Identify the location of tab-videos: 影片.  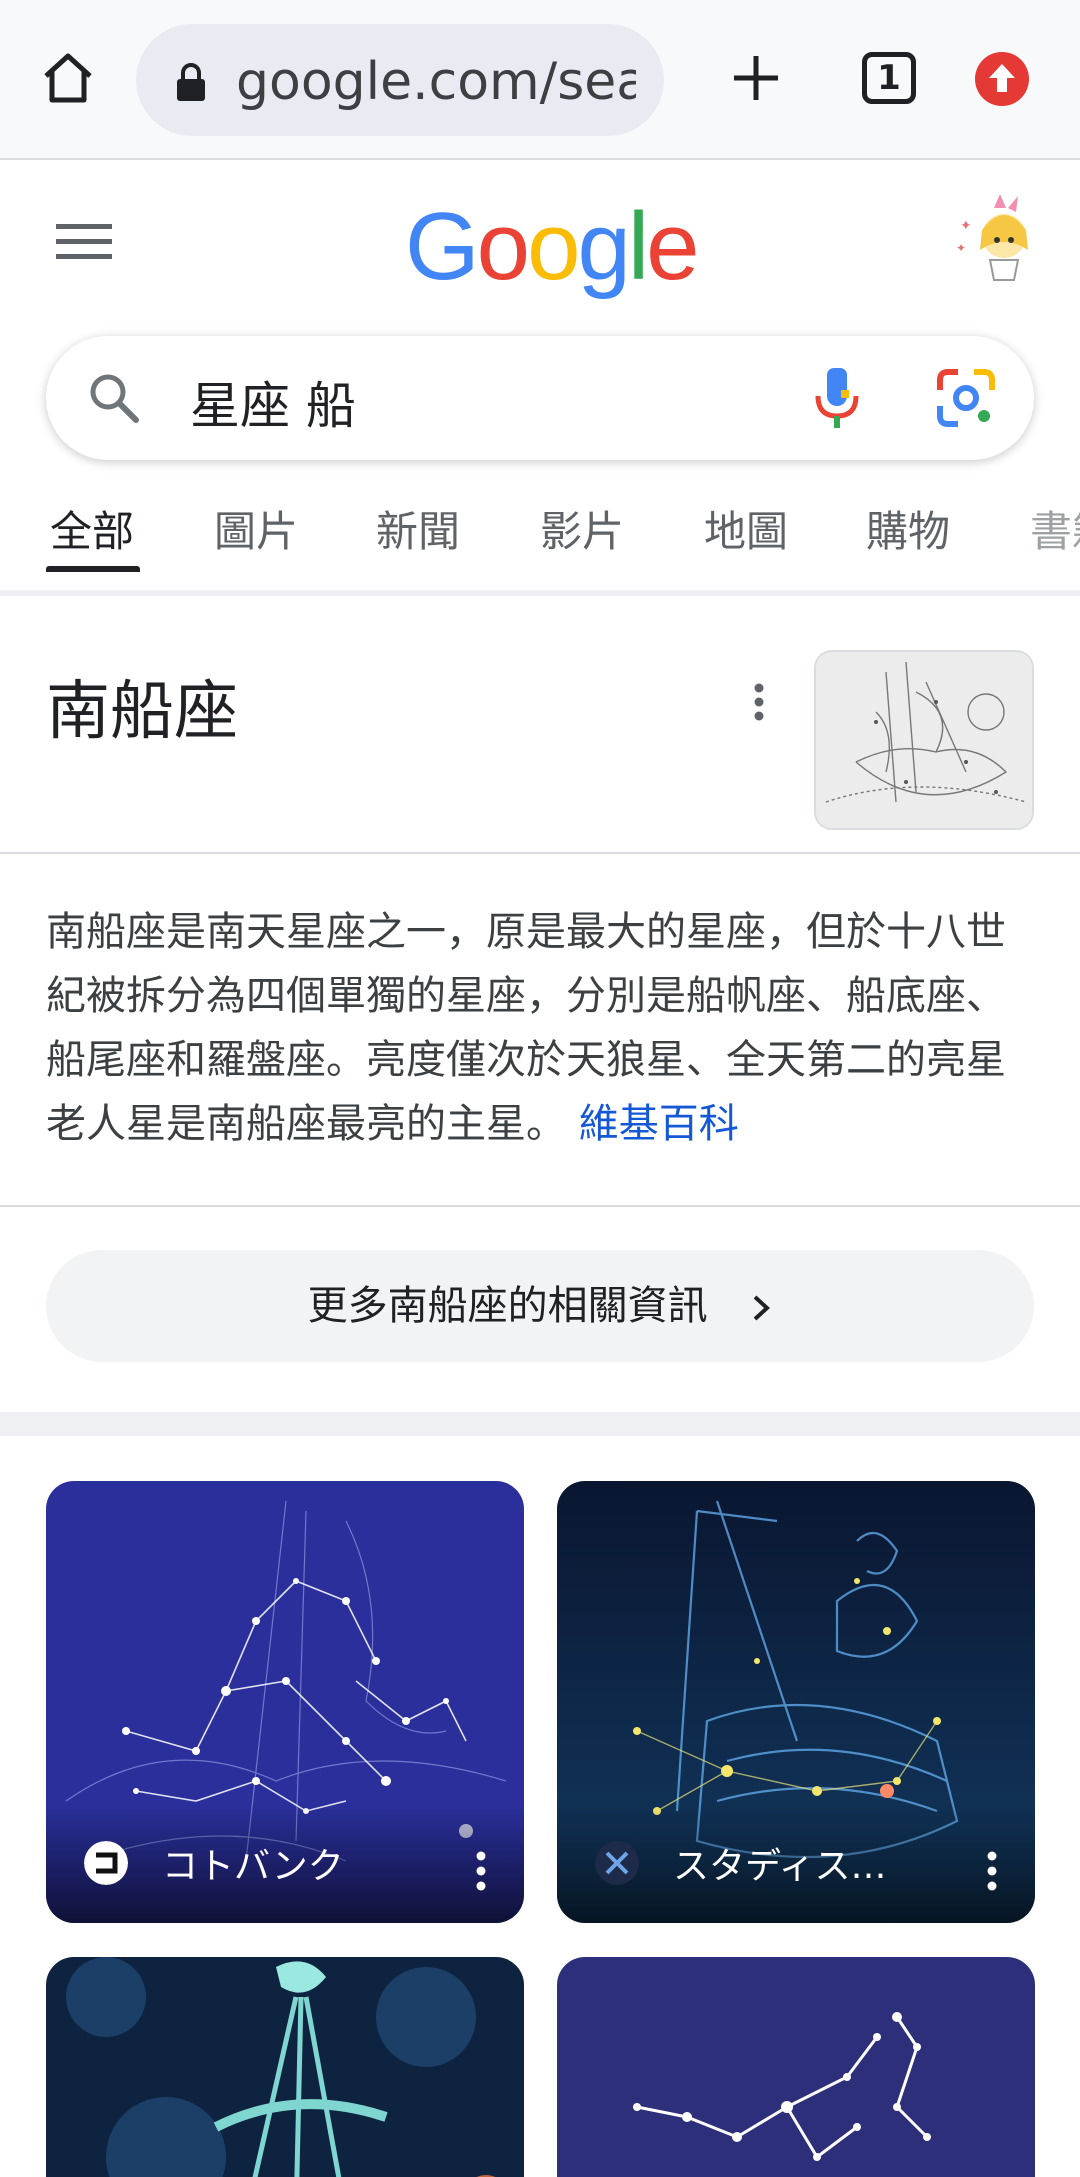
(582, 533).